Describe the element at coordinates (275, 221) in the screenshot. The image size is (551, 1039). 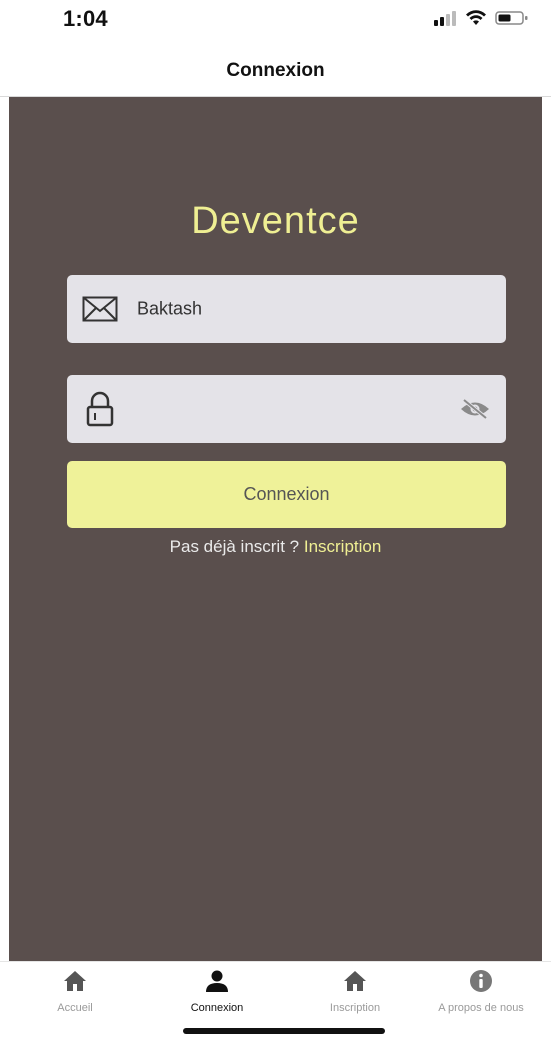
I see `brand-title: Deventce` at that location.